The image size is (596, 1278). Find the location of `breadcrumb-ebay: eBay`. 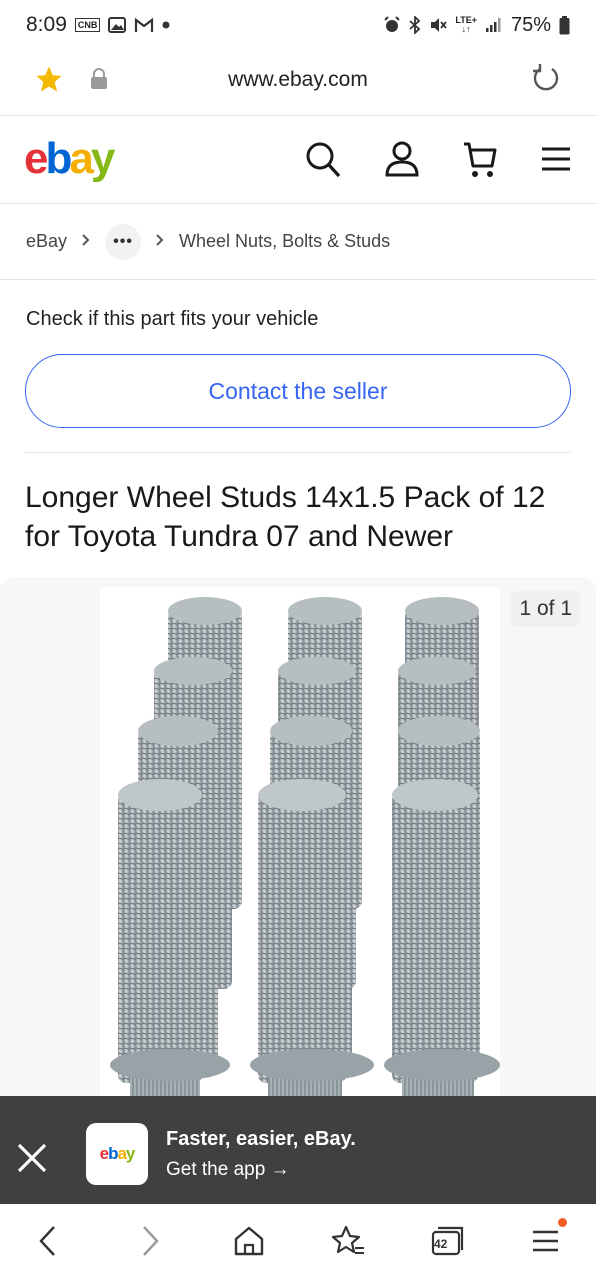

breadcrumb-ebay: eBay is located at coordinates (46, 241).